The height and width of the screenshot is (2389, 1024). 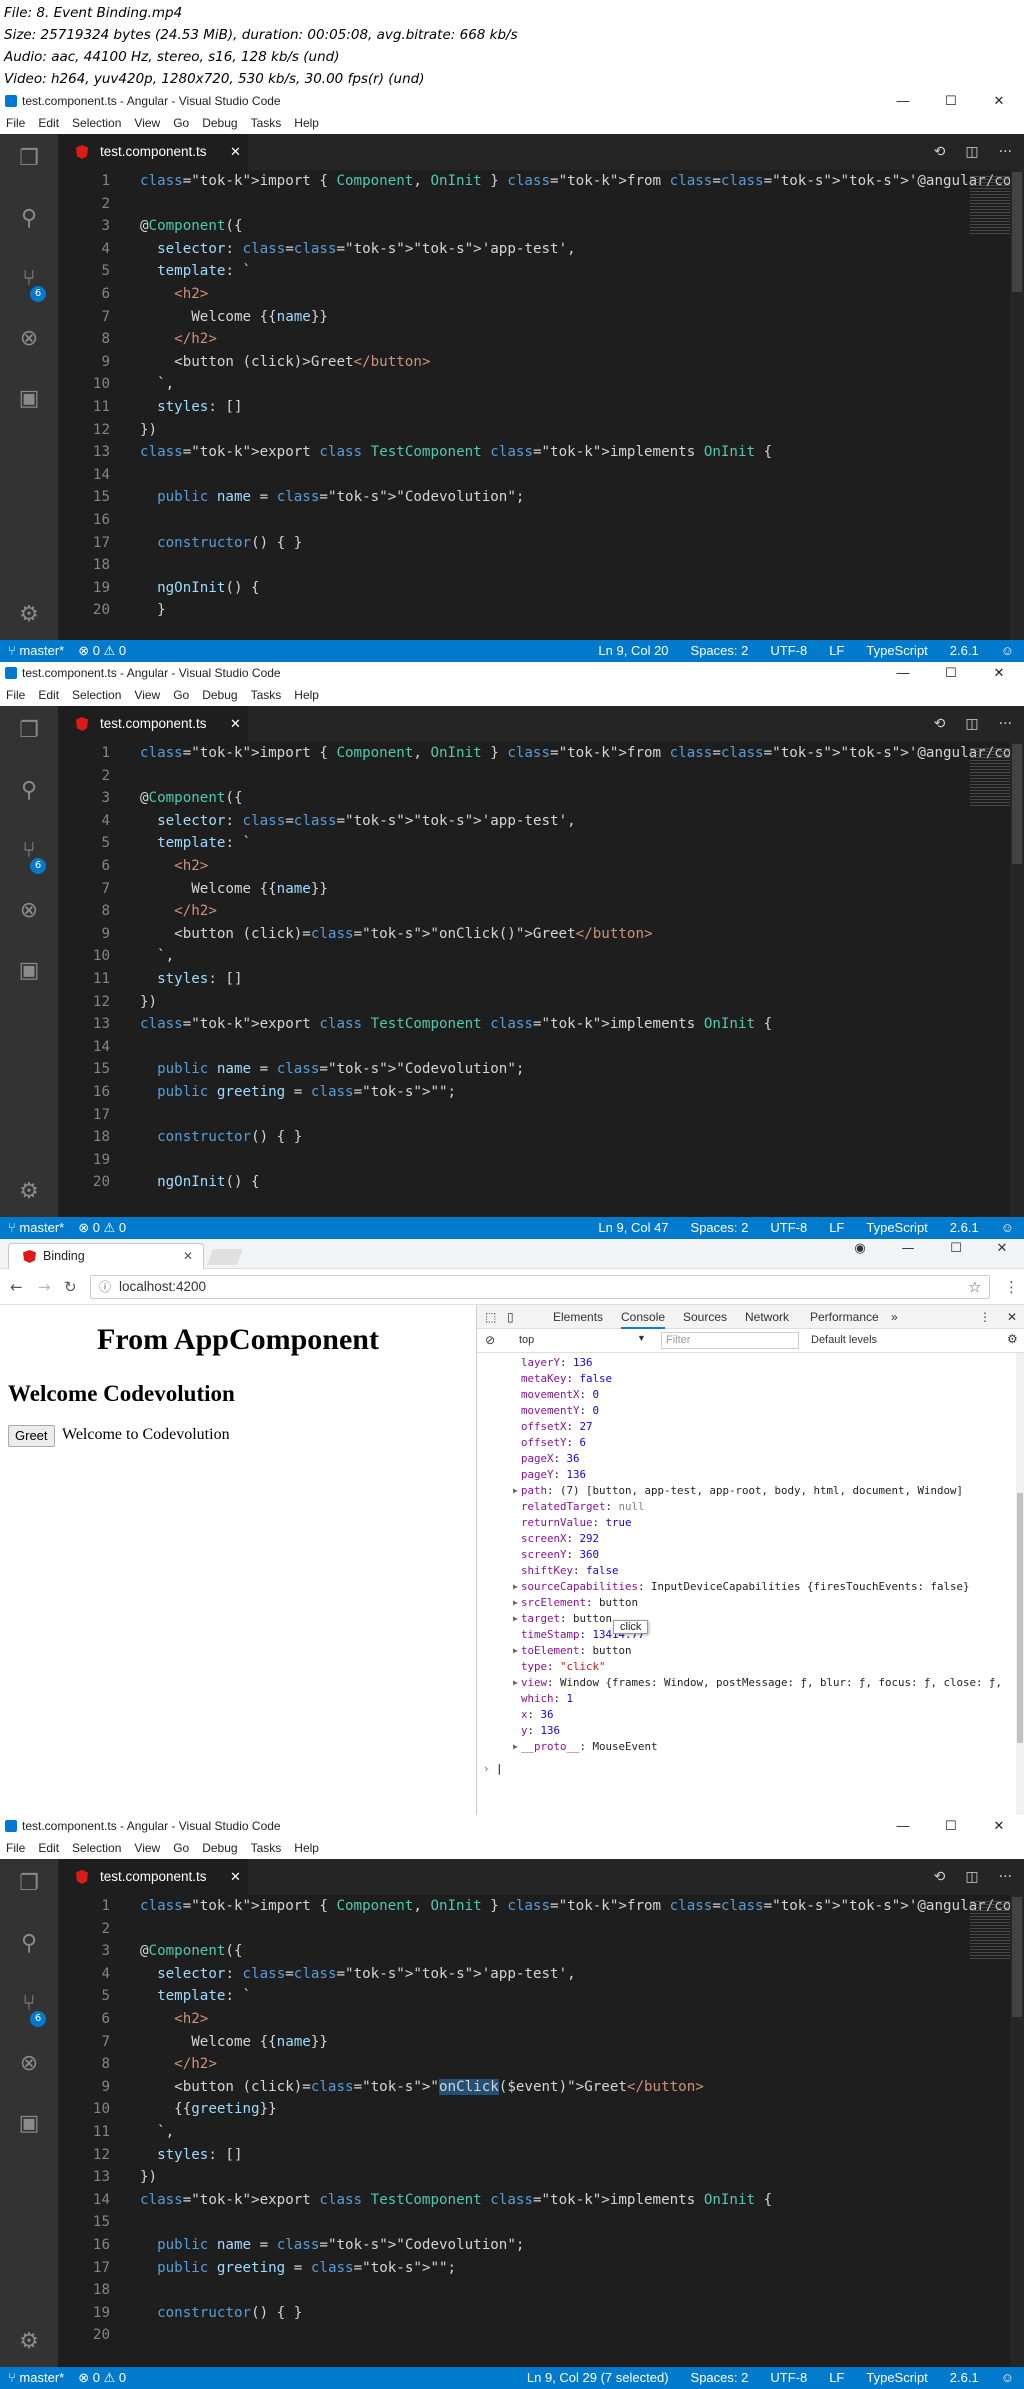 I want to click on tab-performance: Performance, so click(x=844, y=1317).